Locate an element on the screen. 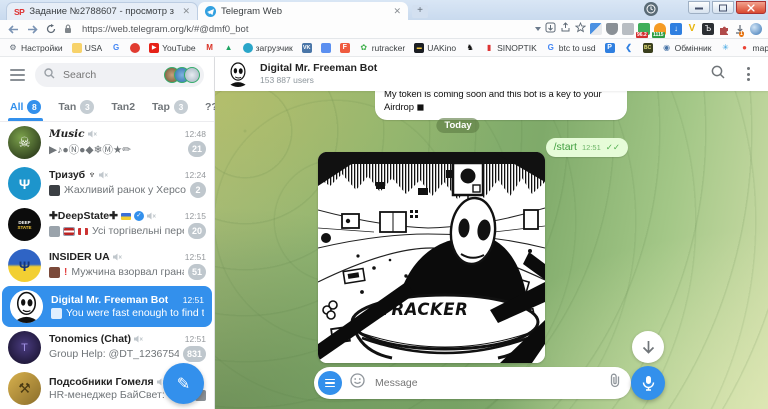  chat-header: Digital Mr. Freeman Bot 153 887 users is located at coordinates (491, 74).